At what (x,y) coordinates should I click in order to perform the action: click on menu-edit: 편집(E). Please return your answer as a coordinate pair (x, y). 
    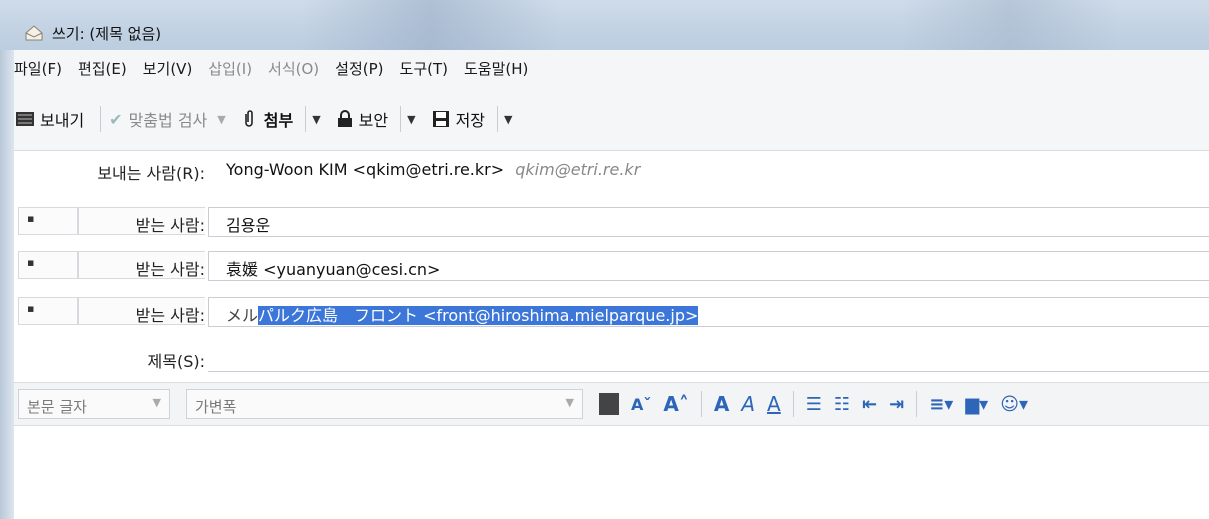
    Looking at the image, I should click on (102, 71).